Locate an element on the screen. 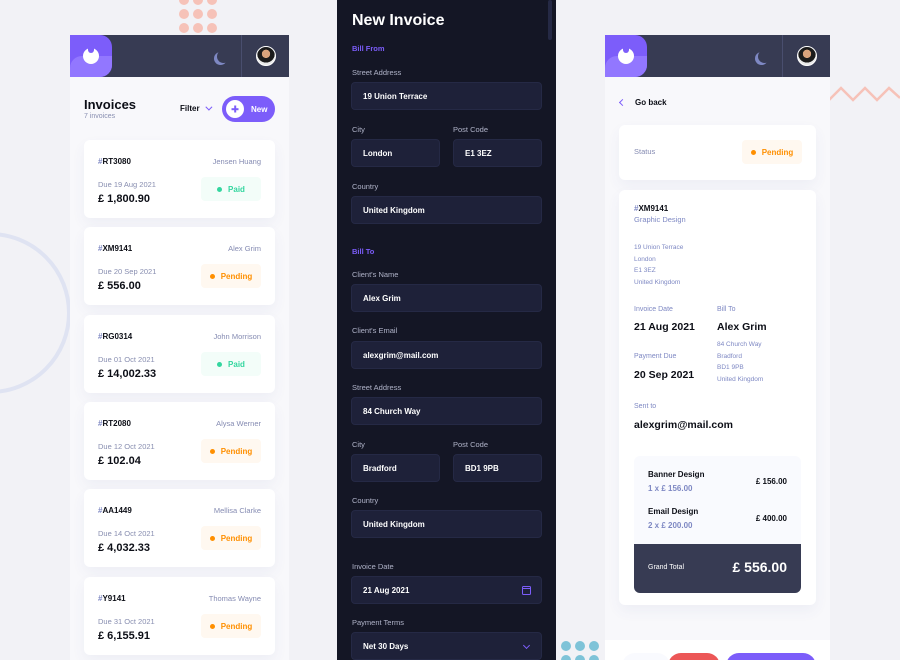 This screenshot has width=900, height=660. page-title: Invoices is located at coordinates (110, 104).